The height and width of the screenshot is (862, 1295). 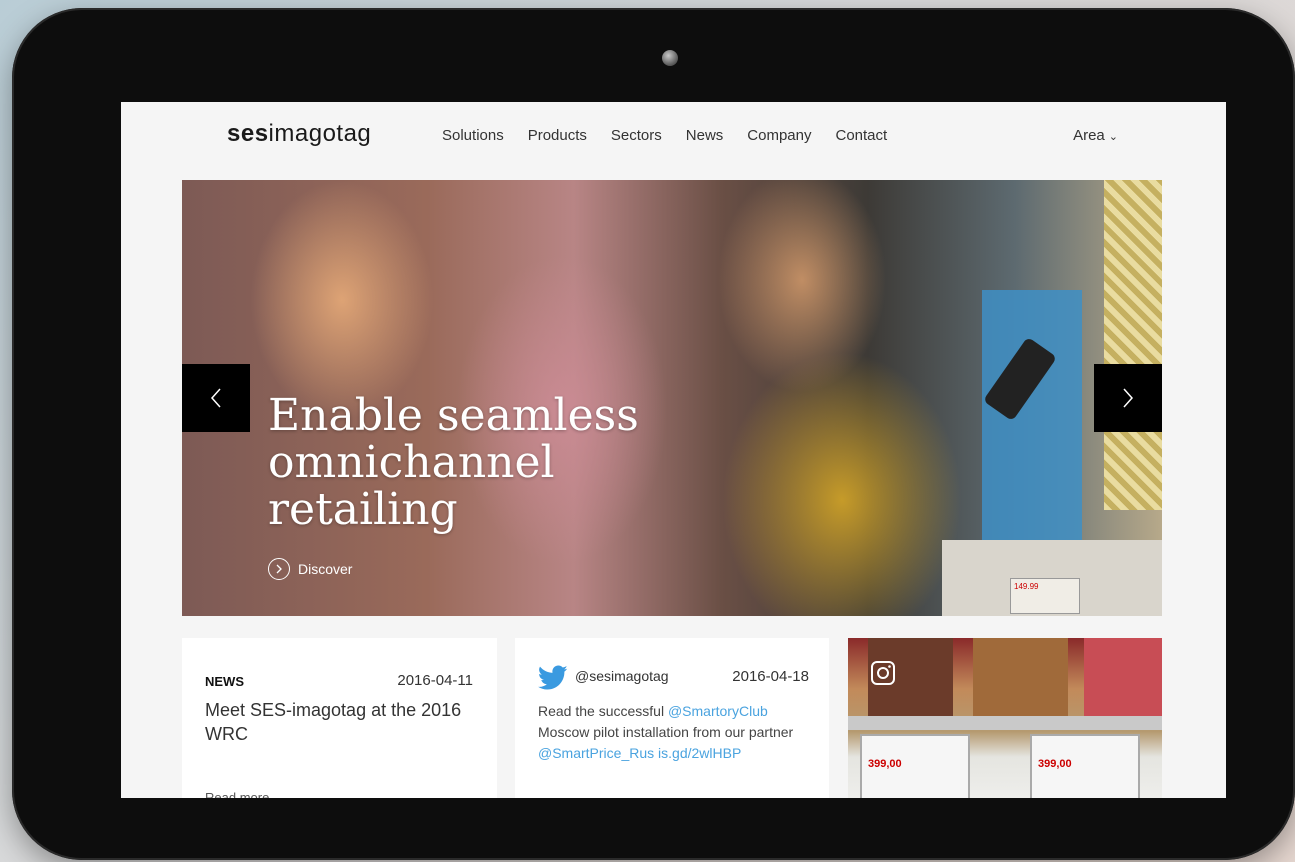 I want to click on carousel-prev-button, so click(x=216, y=398).